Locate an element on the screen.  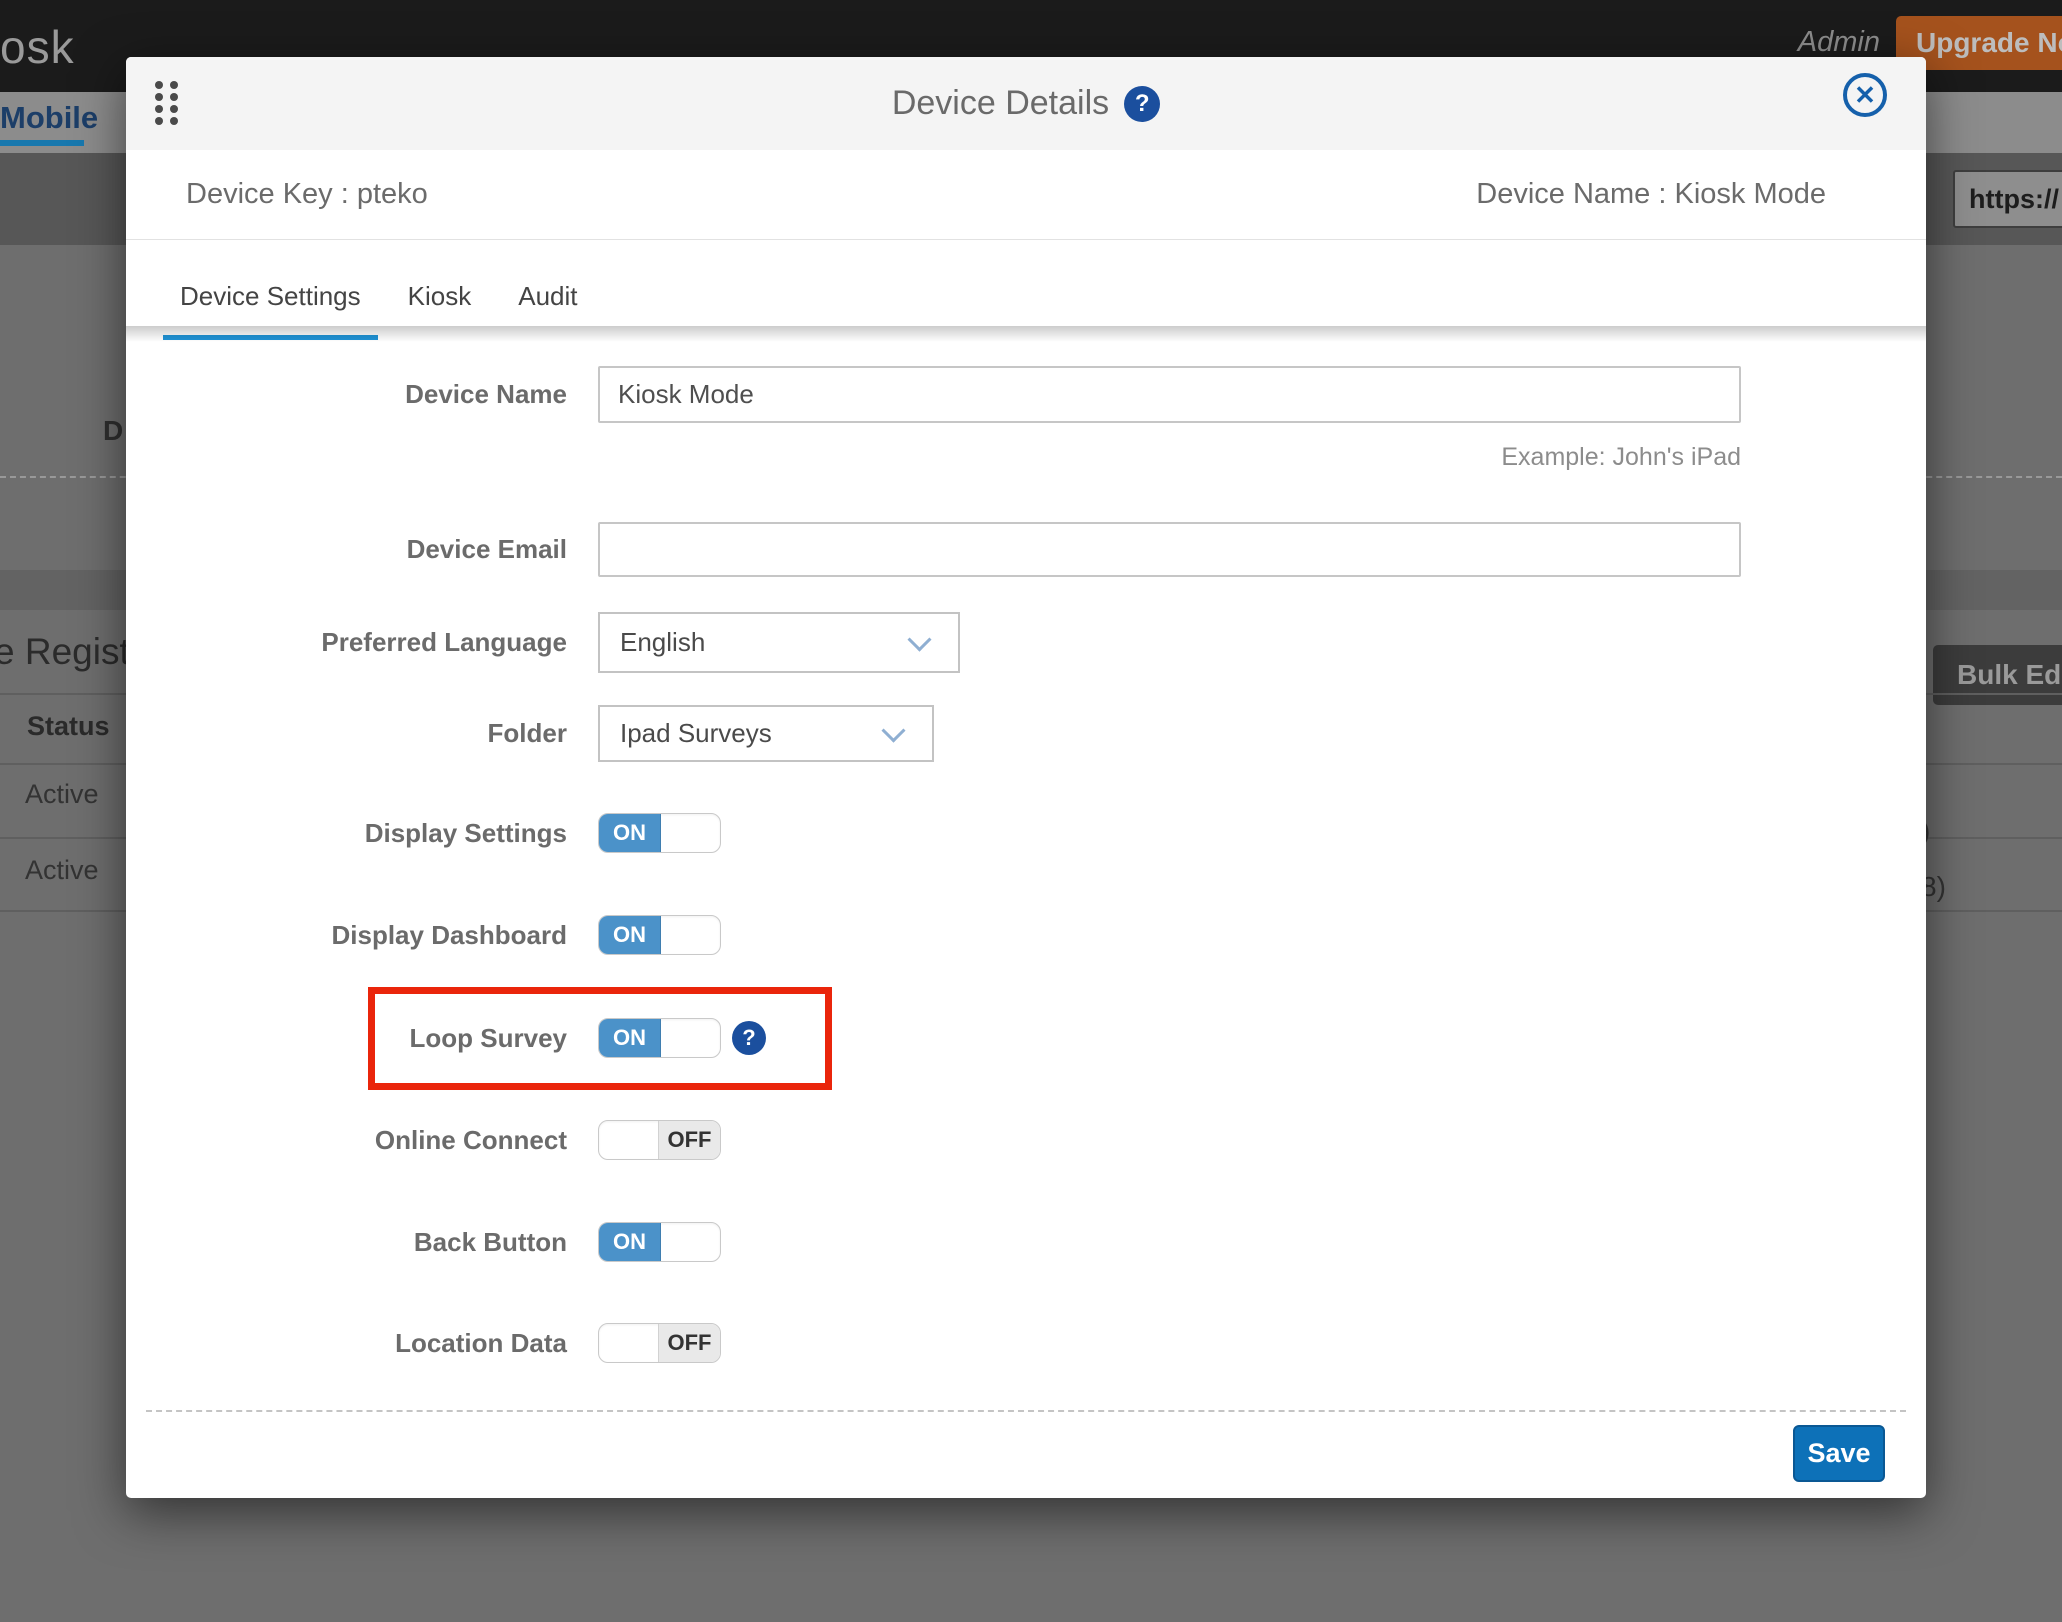
device-name-hint: Example: John's iPad is located at coordinates (1621, 457).